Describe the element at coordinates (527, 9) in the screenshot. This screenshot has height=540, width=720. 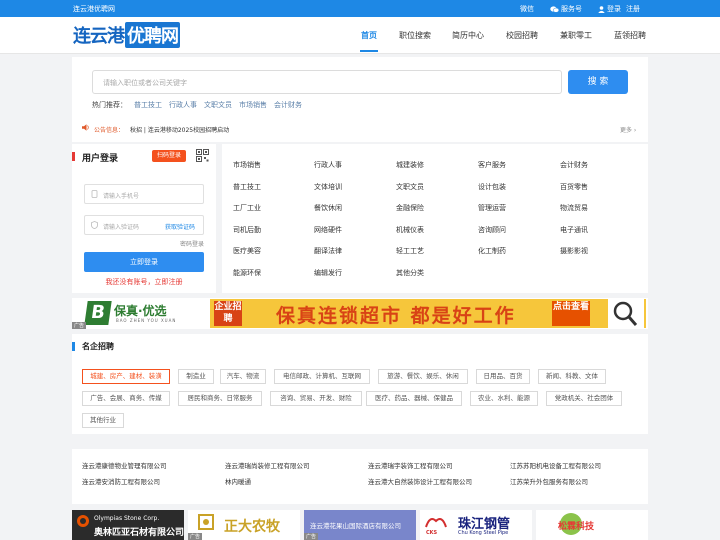
I see `wechat-link: 微信` at that location.